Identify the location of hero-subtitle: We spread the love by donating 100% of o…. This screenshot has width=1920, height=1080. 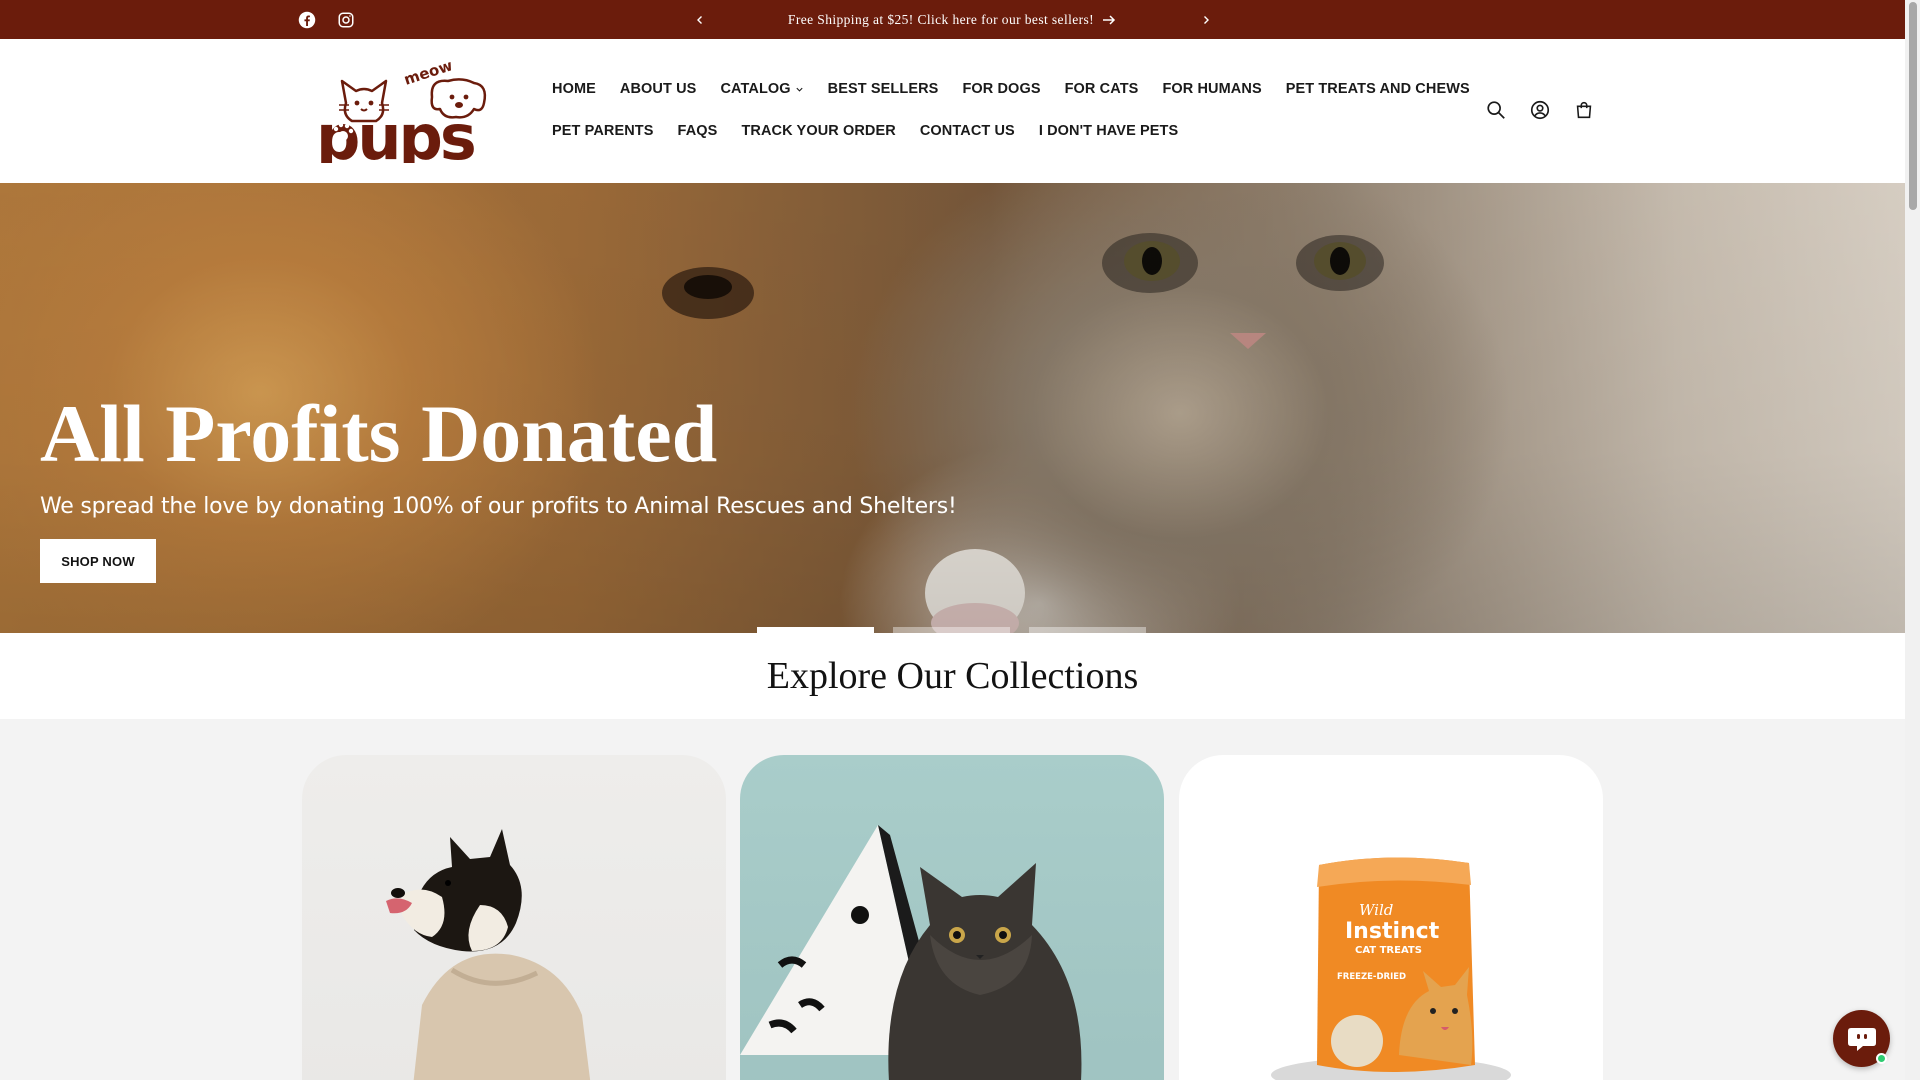
(498, 506).